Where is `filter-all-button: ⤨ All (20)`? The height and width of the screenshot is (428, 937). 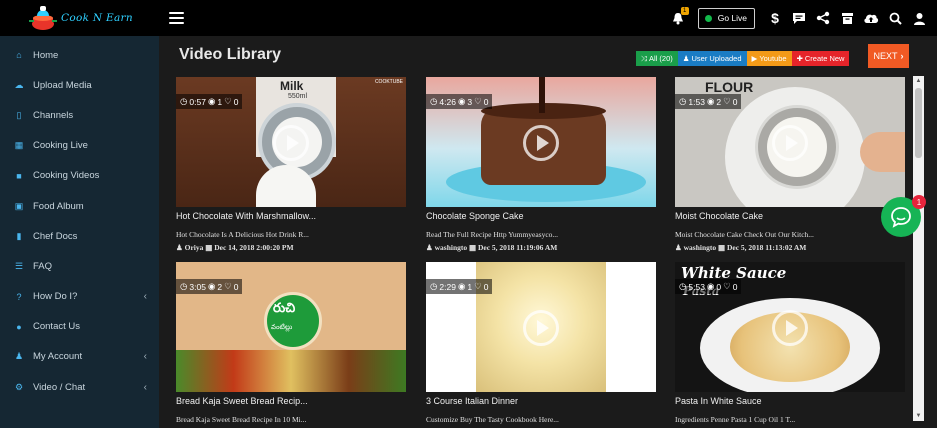
filter-all-button: ⤨ All (20) is located at coordinates (657, 58).